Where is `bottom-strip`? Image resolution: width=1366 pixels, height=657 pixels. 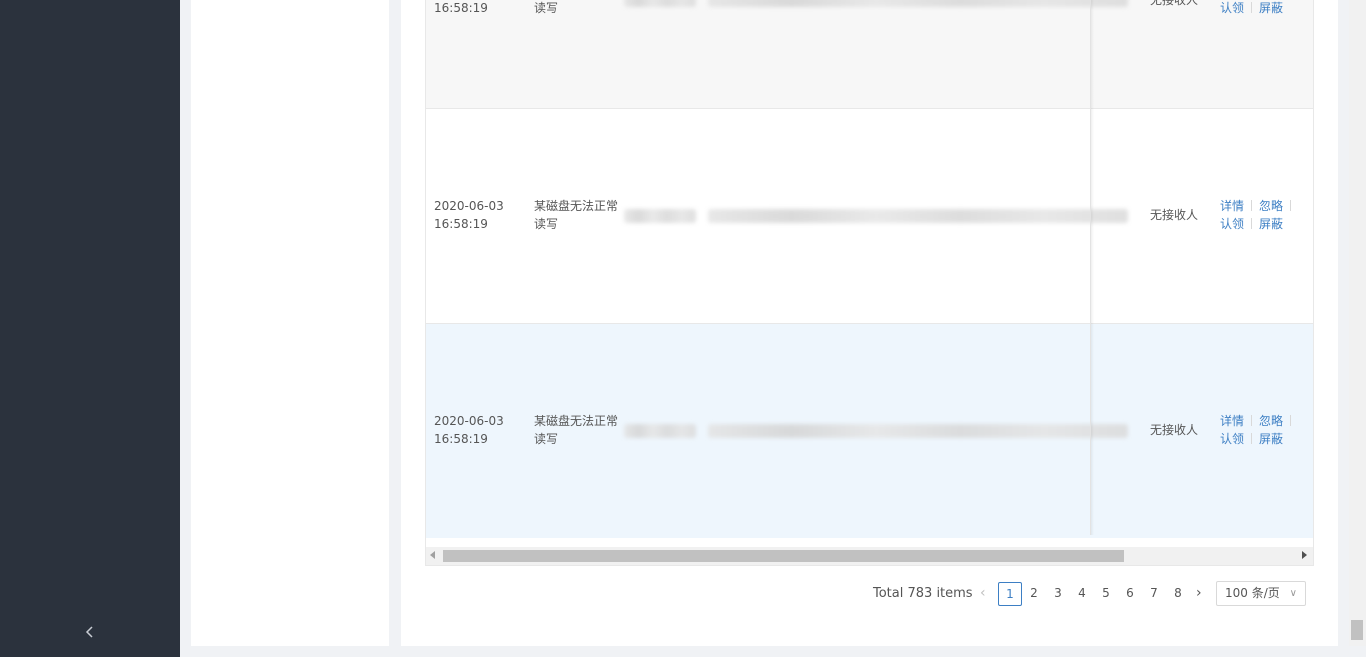 bottom-strip is located at coordinates (764, 651).